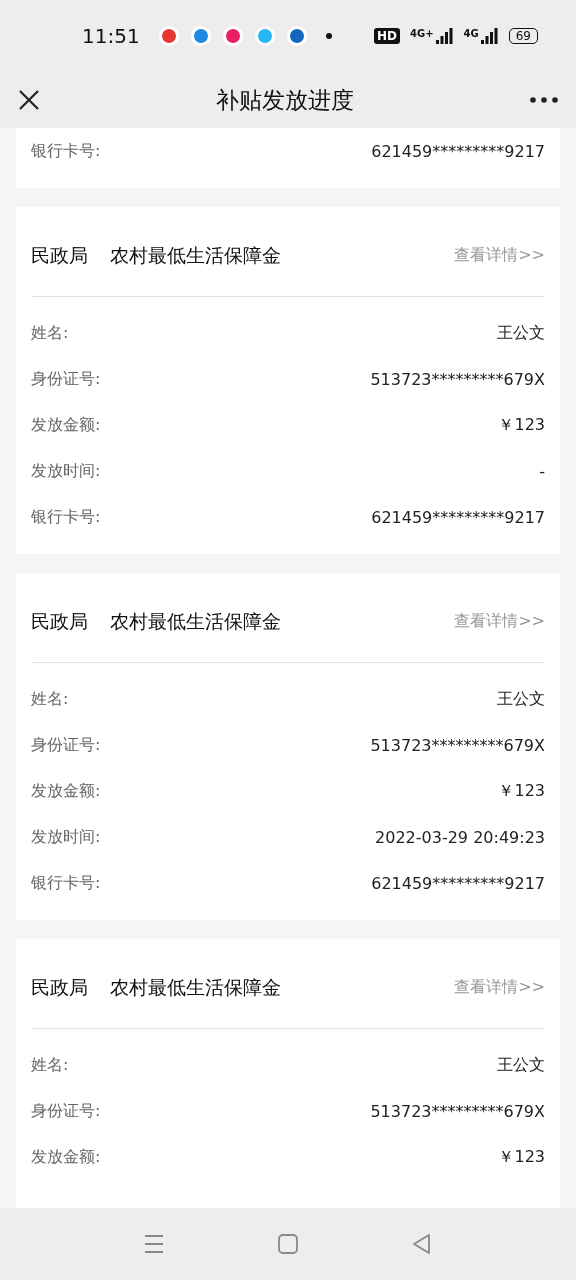 The width and height of the screenshot is (576, 1280). Describe the element at coordinates (29, 100) in the screenshot. I see `close-icon` at that location.